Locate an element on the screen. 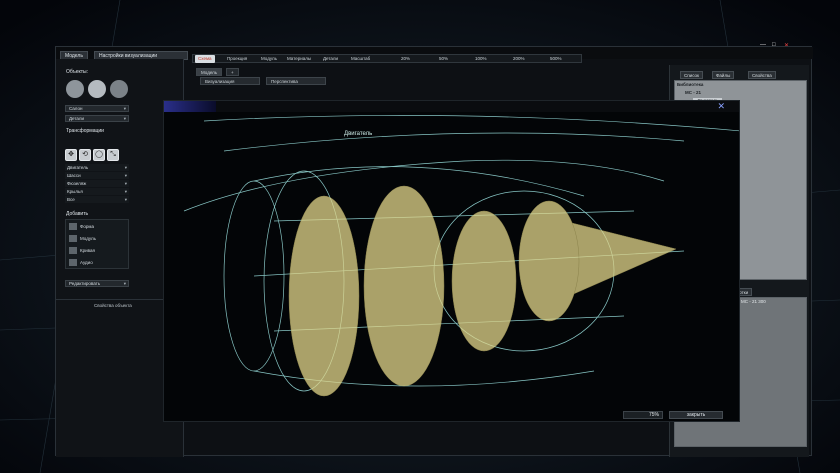  audio-icon is located at coordinates (73, 262).